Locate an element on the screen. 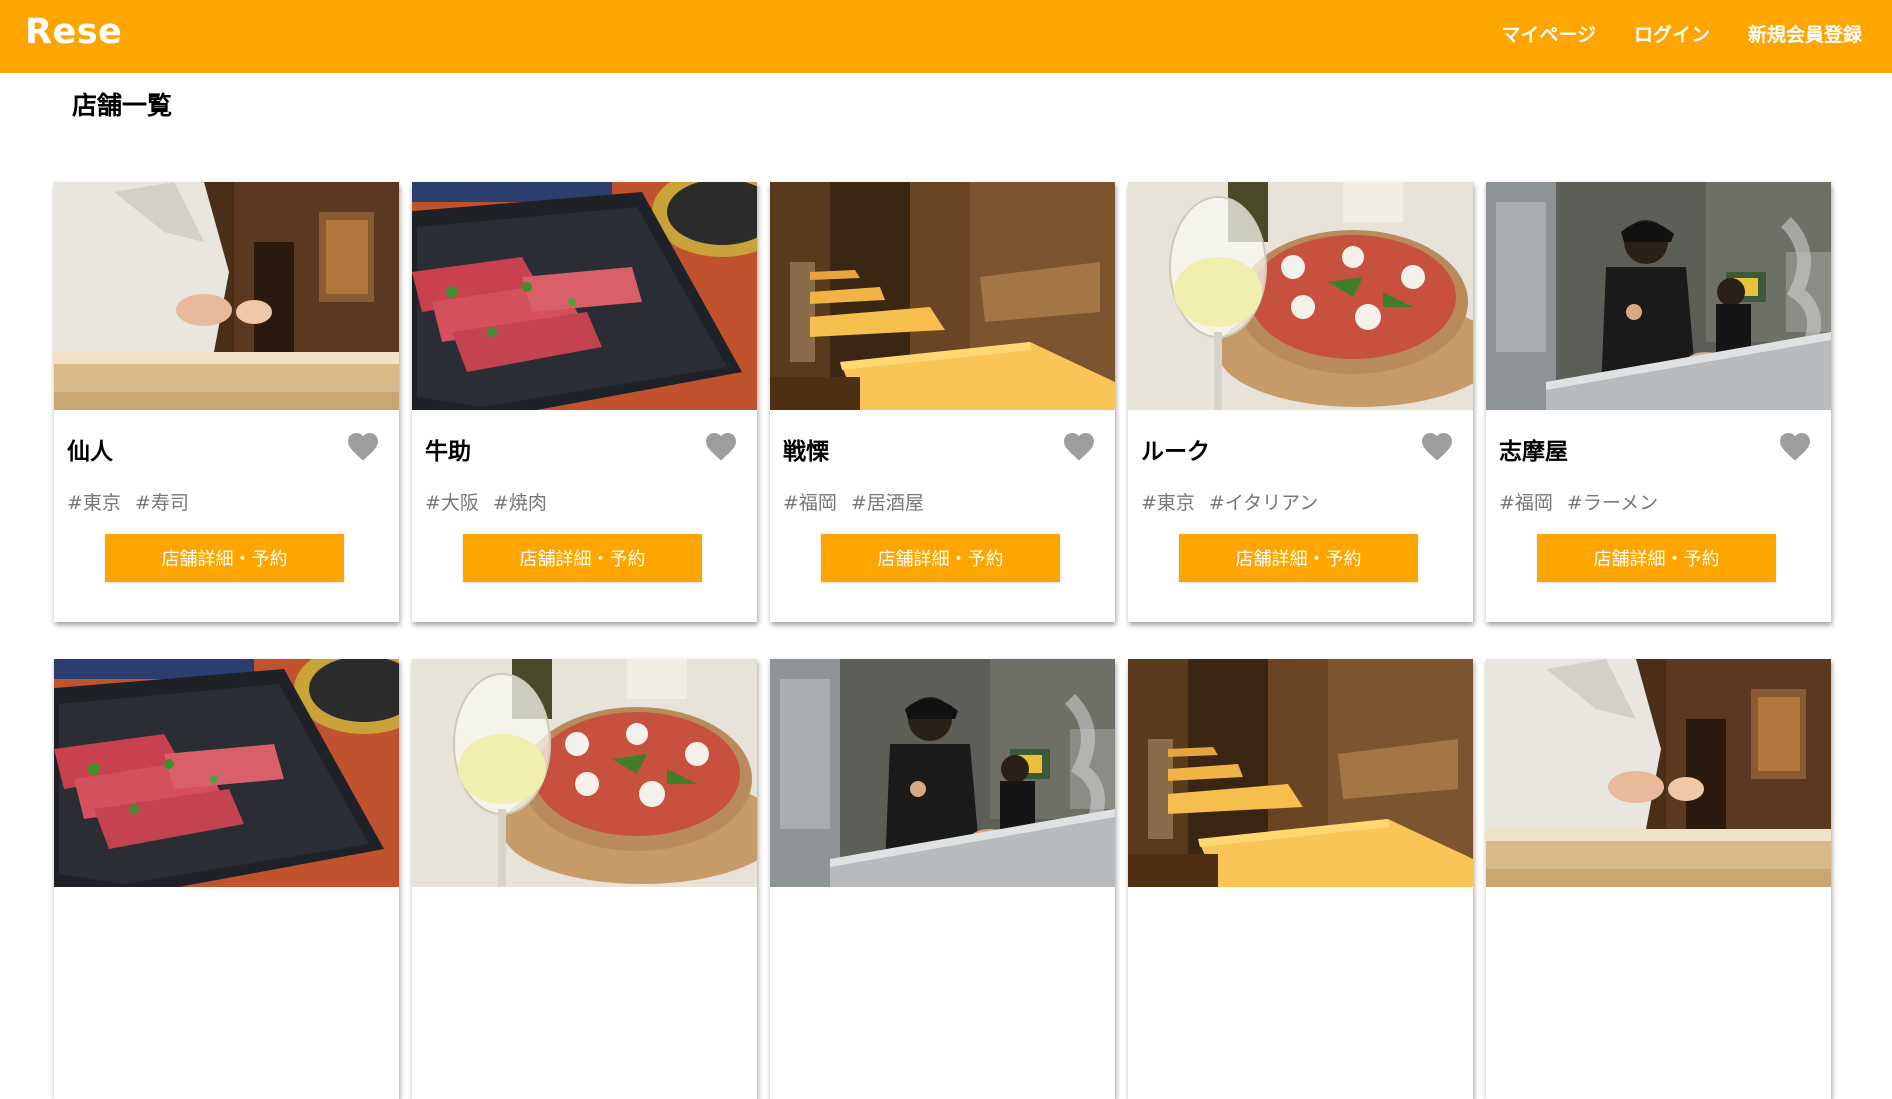 This screenshot has width=1892, height=1099. shop-card: ルーク #東京 #イタリアン店舗詳細・予約 is located at coordinates (1300, 402).